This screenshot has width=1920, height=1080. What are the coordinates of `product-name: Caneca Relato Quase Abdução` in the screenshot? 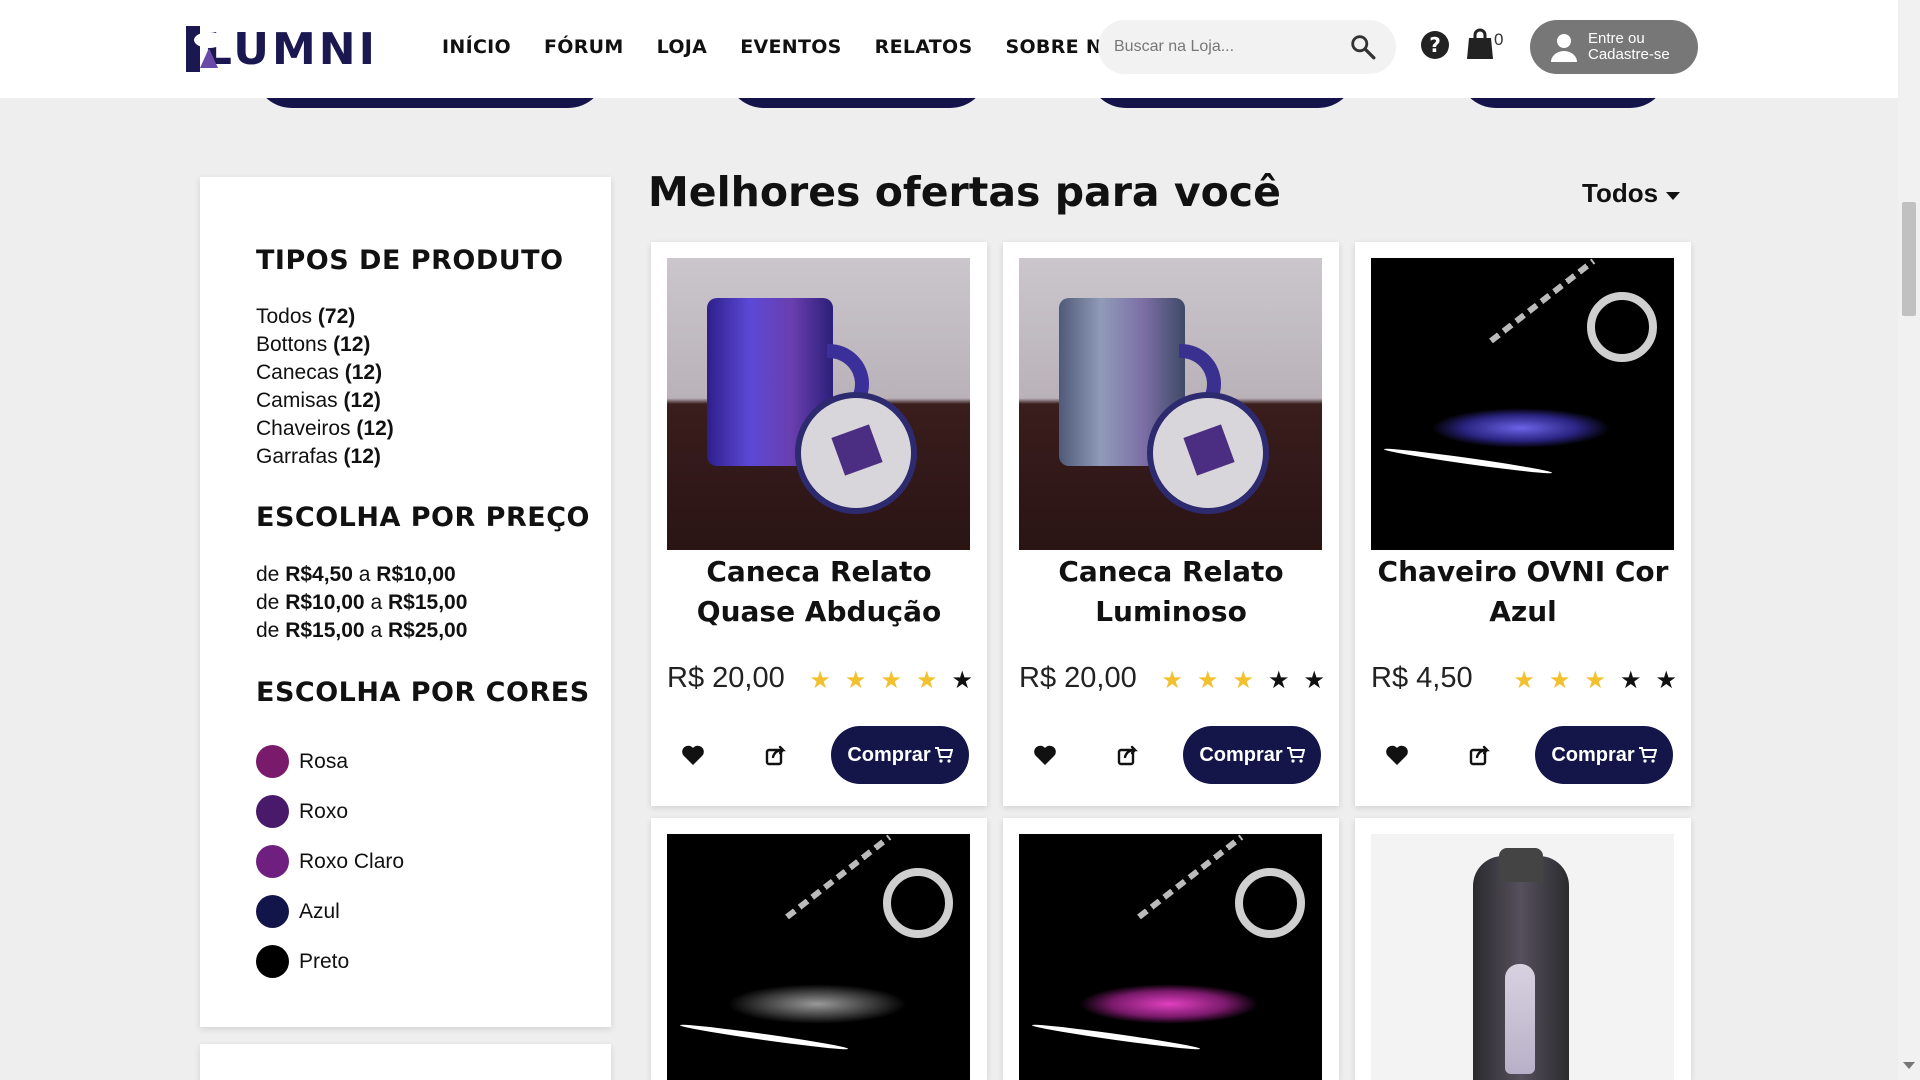 It's located at (819, 591).